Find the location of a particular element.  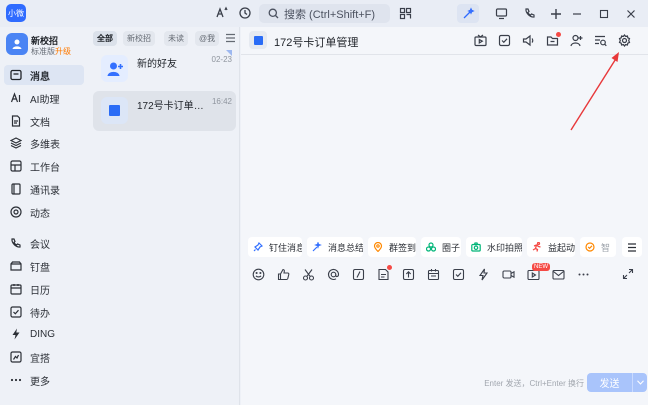

close-icon is located at coordinates (631, 13).